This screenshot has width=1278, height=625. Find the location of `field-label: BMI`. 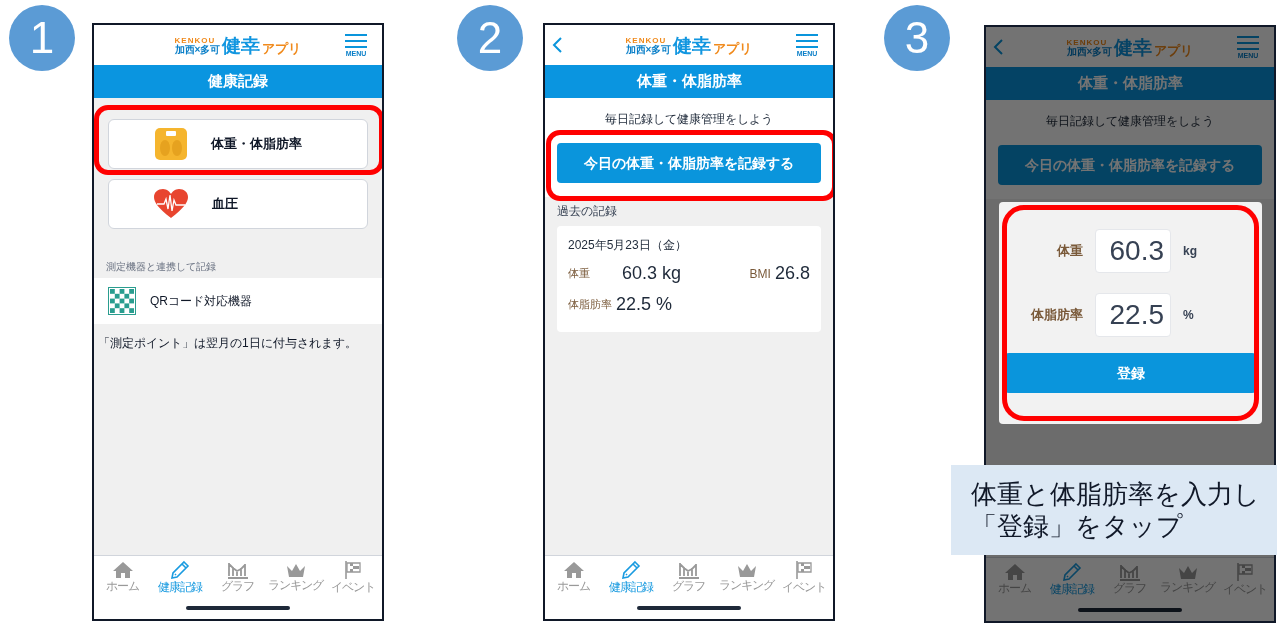

field-label: BMI is located at coordinates (760, 274).